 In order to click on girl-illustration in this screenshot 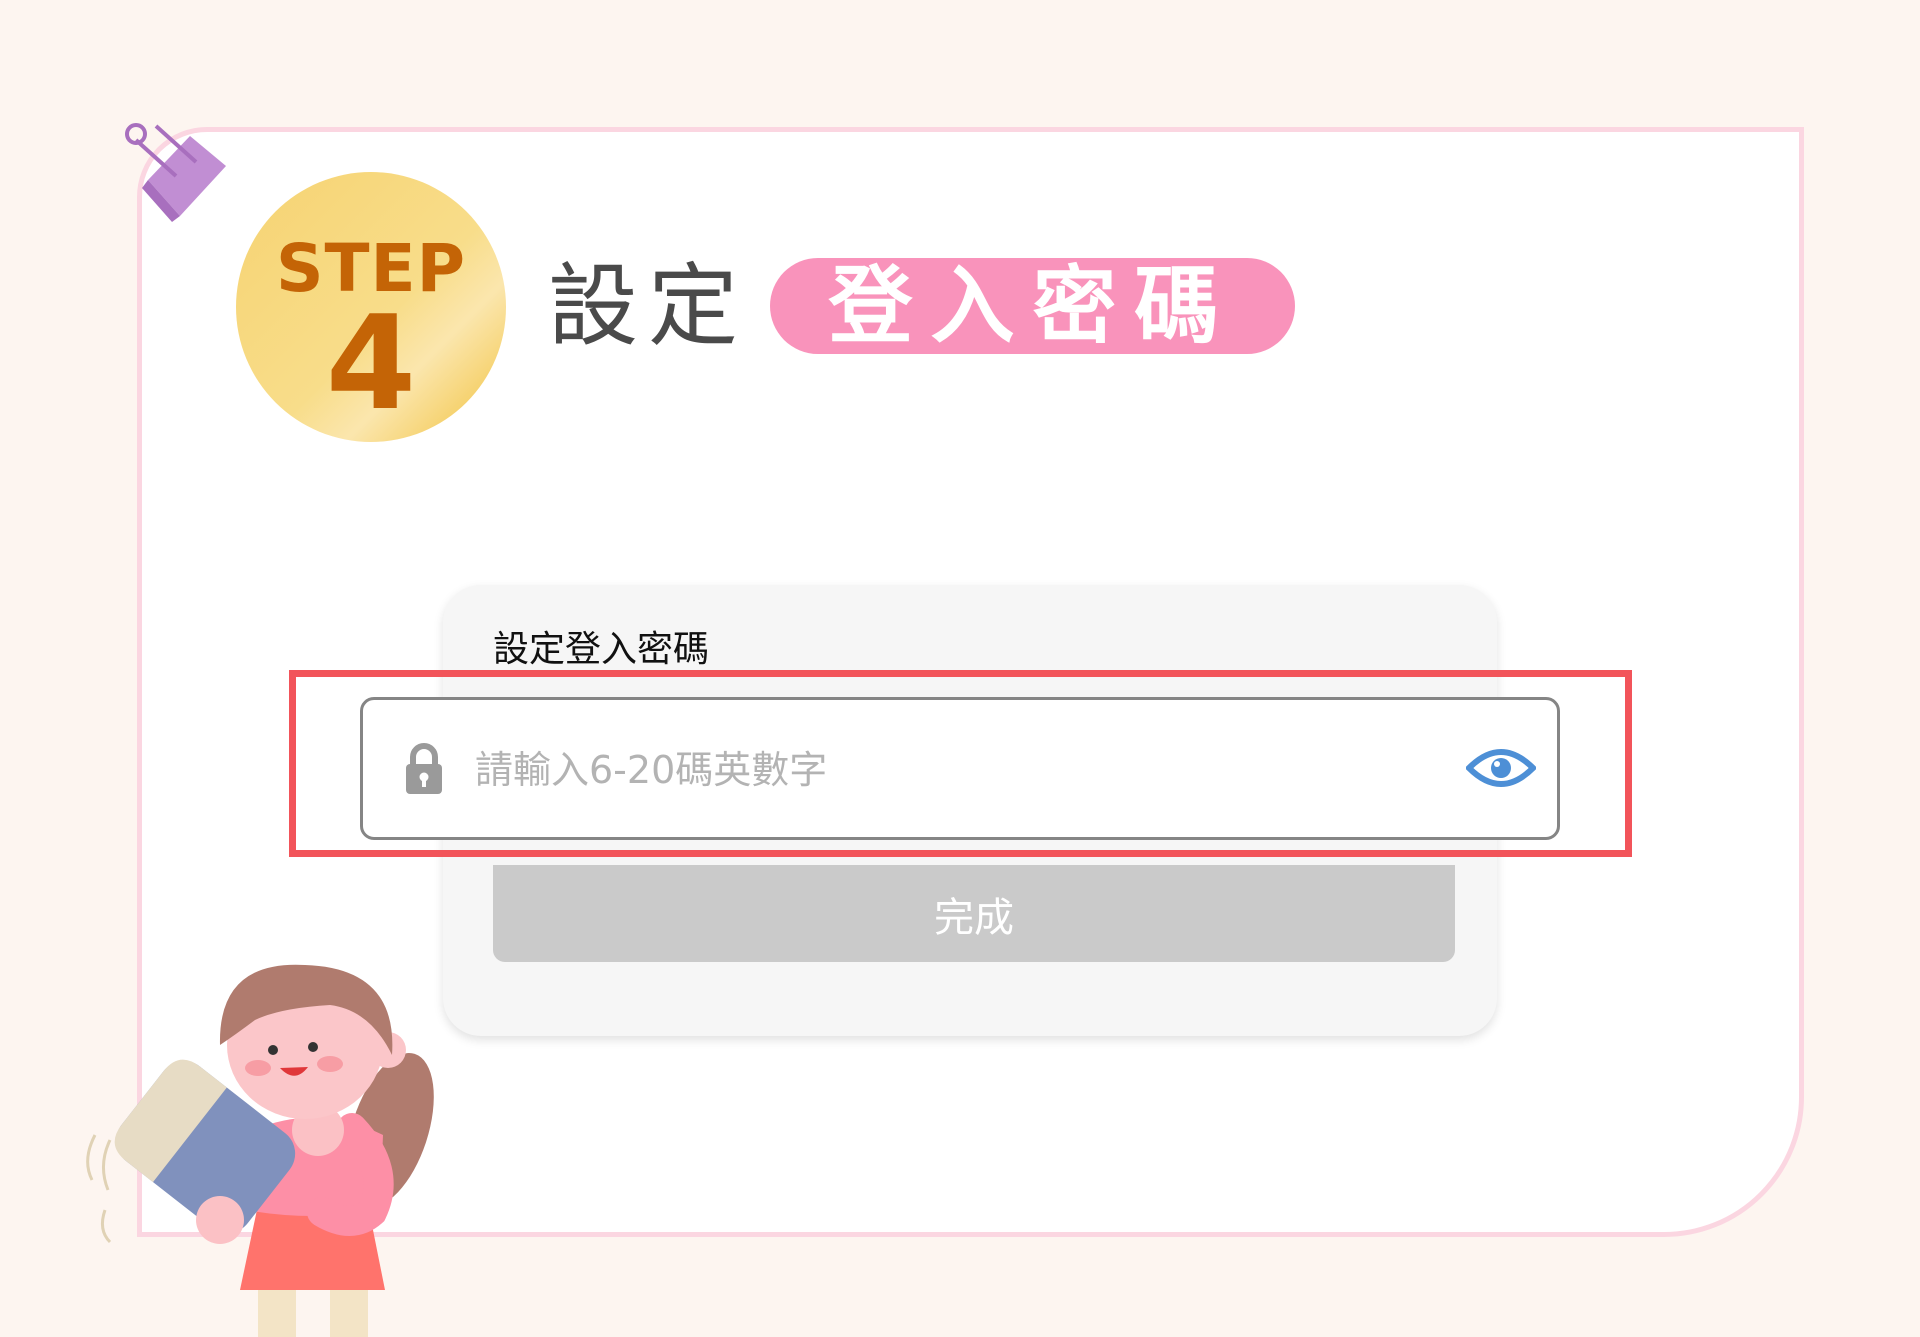, I will do `click(260, 1150)`.